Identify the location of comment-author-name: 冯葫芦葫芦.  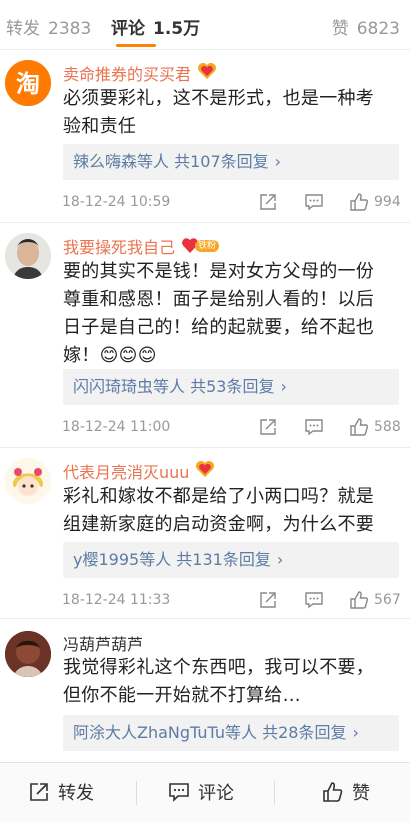
(103, 644).